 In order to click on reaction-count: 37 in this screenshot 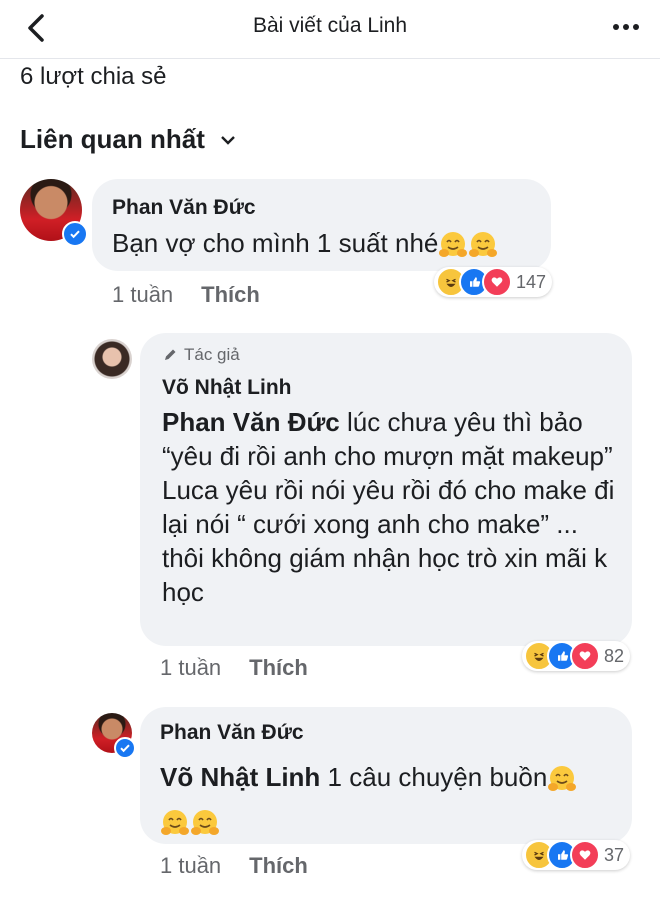, I will do `click(614, 854)`.